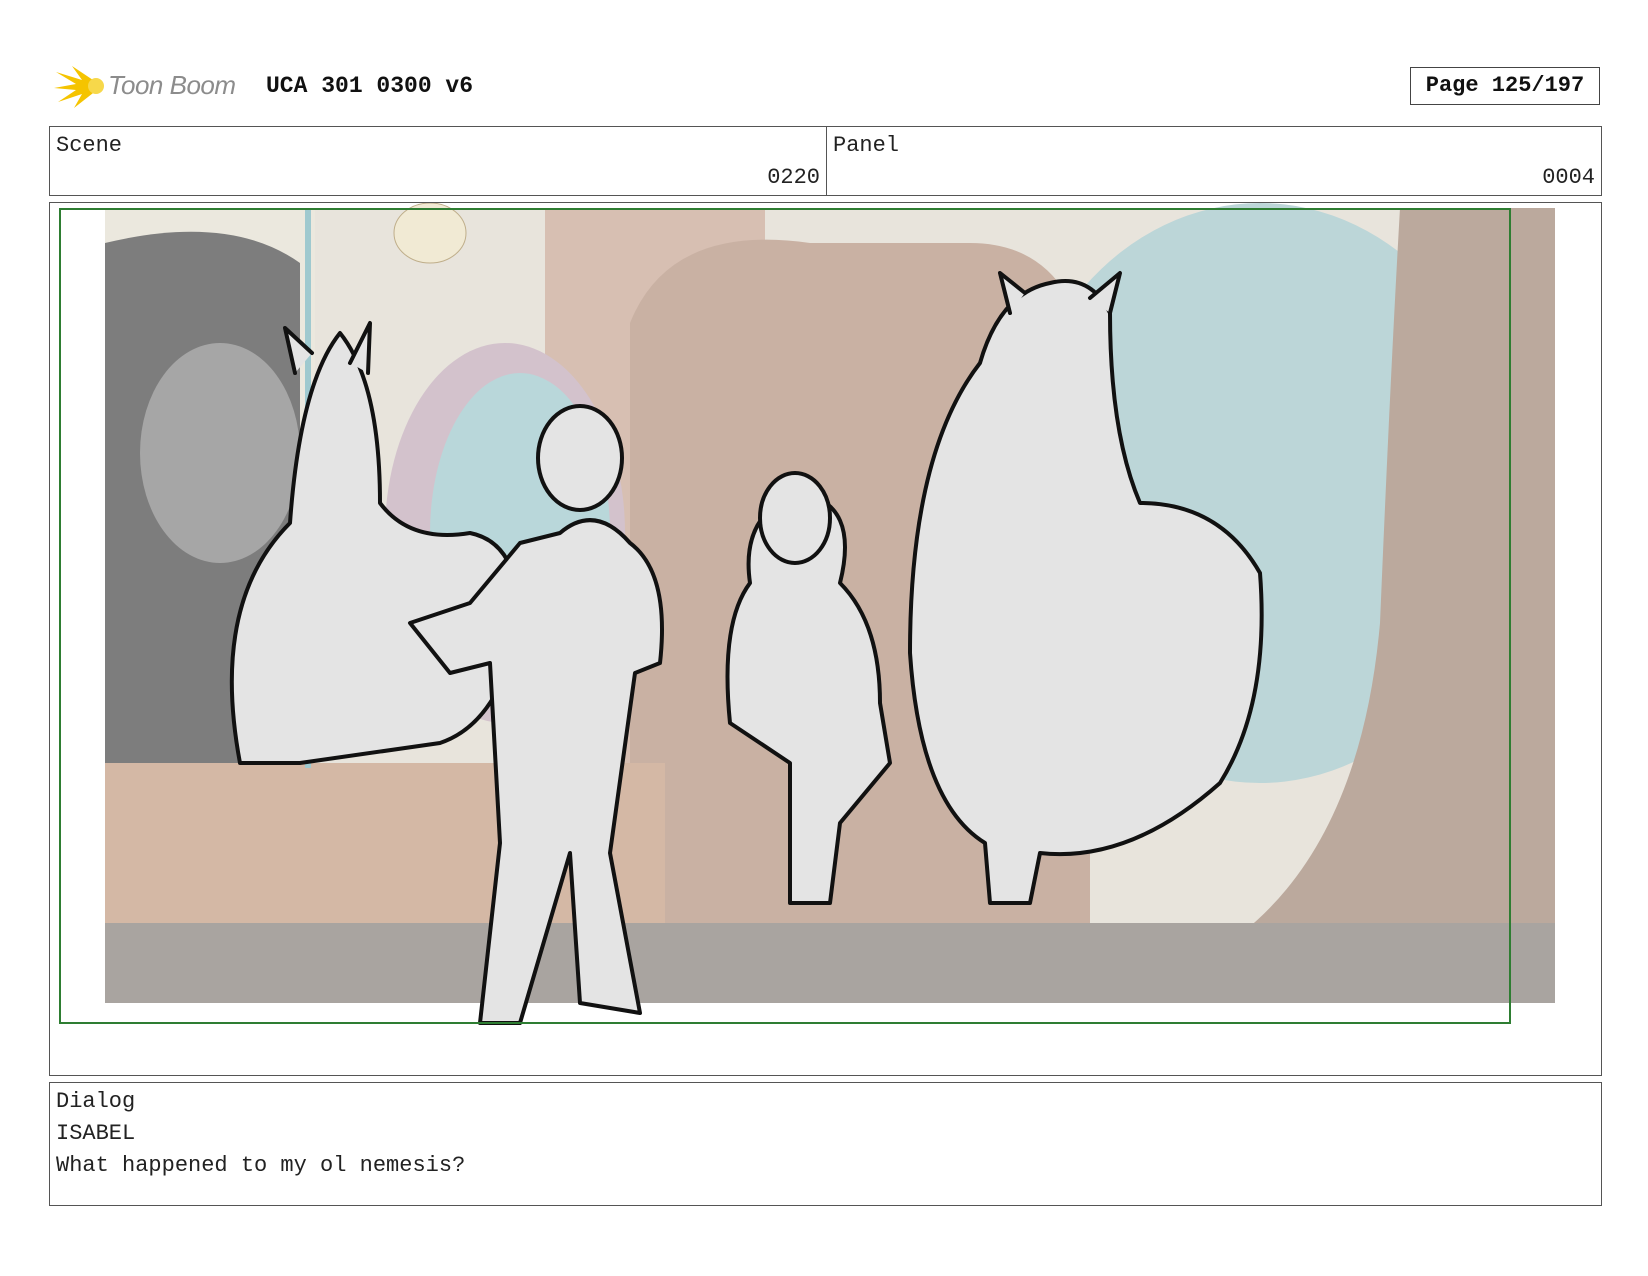 Image resolution: width=1648 pixels, height=1276 pixels. I want to click on scene-number: 0220, so click(793, 177).